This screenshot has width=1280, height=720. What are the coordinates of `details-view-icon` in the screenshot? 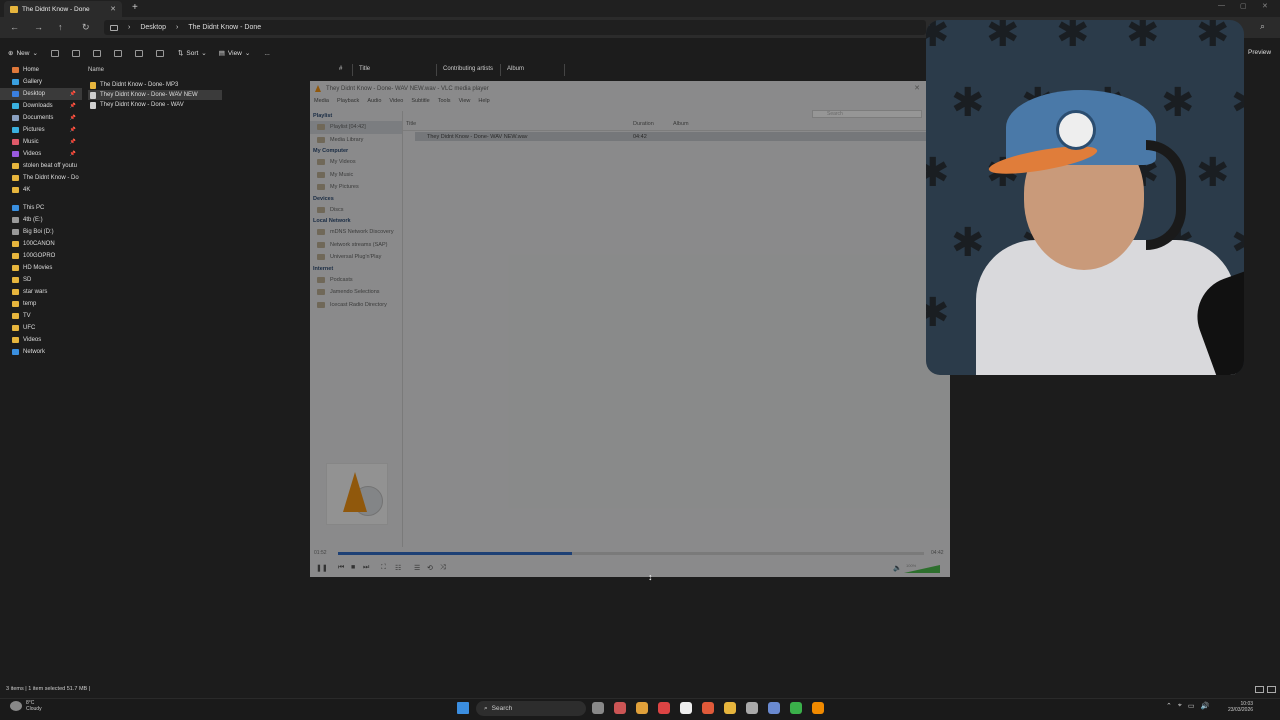 It's located at (1259, 689).